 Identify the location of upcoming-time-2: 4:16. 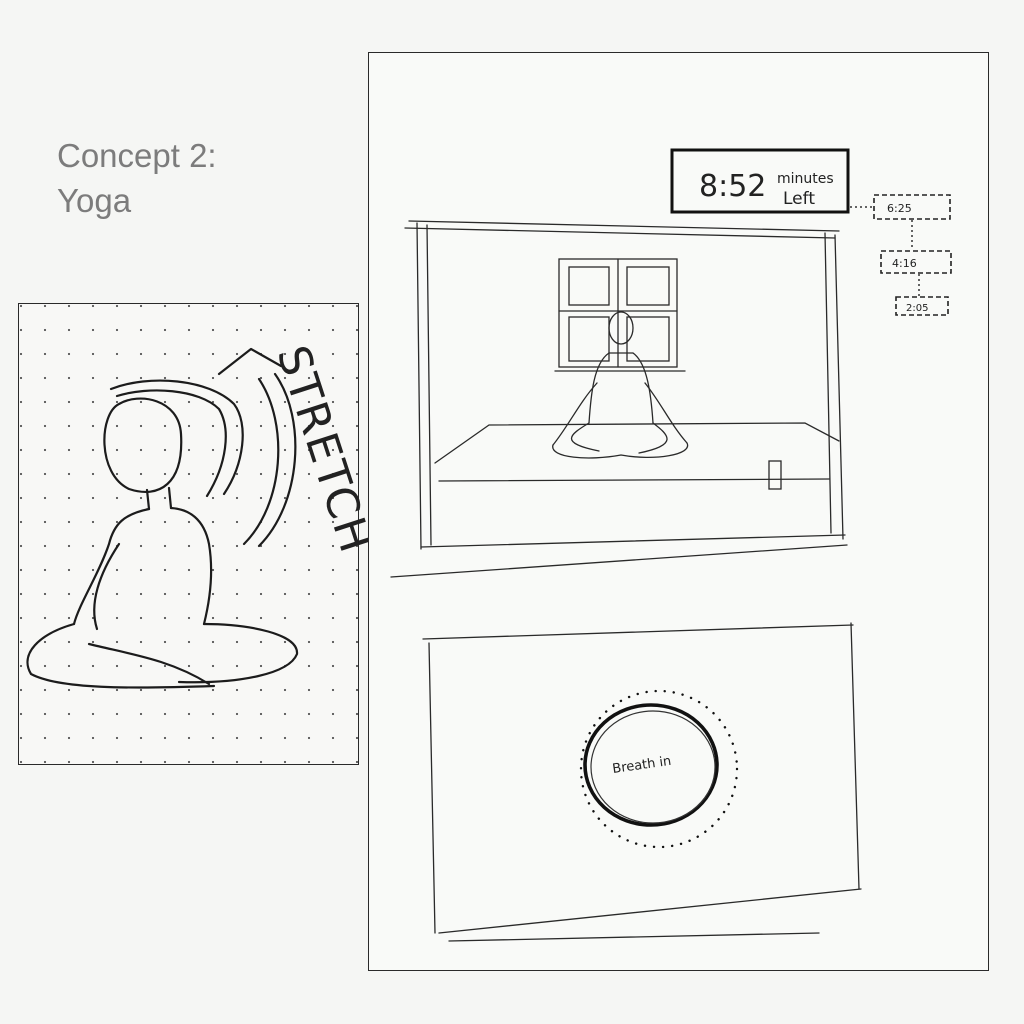
(904, 263).